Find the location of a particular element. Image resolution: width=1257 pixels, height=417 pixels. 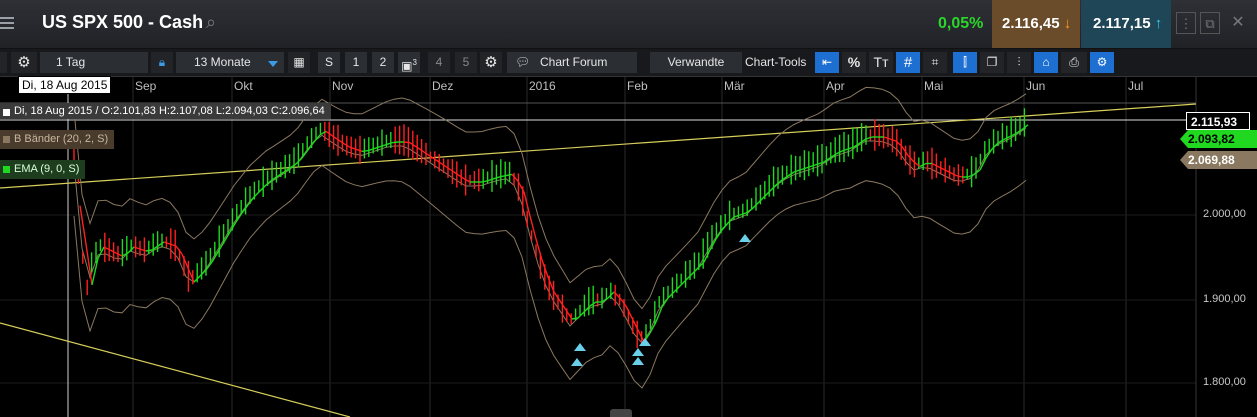

month-label: Sep is located at coordinates (146, 86).